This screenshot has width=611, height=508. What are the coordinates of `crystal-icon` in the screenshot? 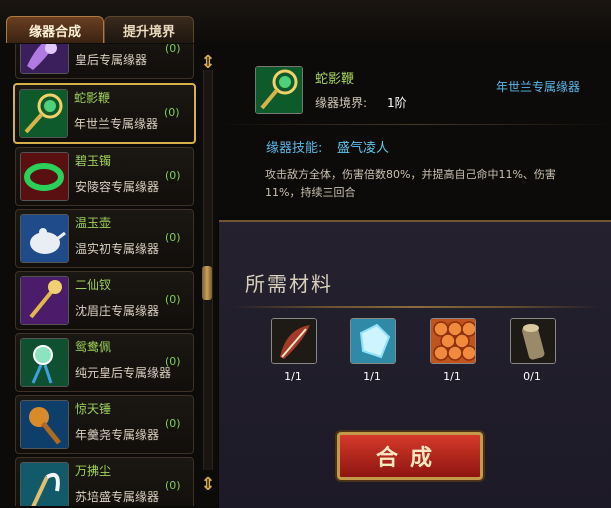 It's located at (373, 341).